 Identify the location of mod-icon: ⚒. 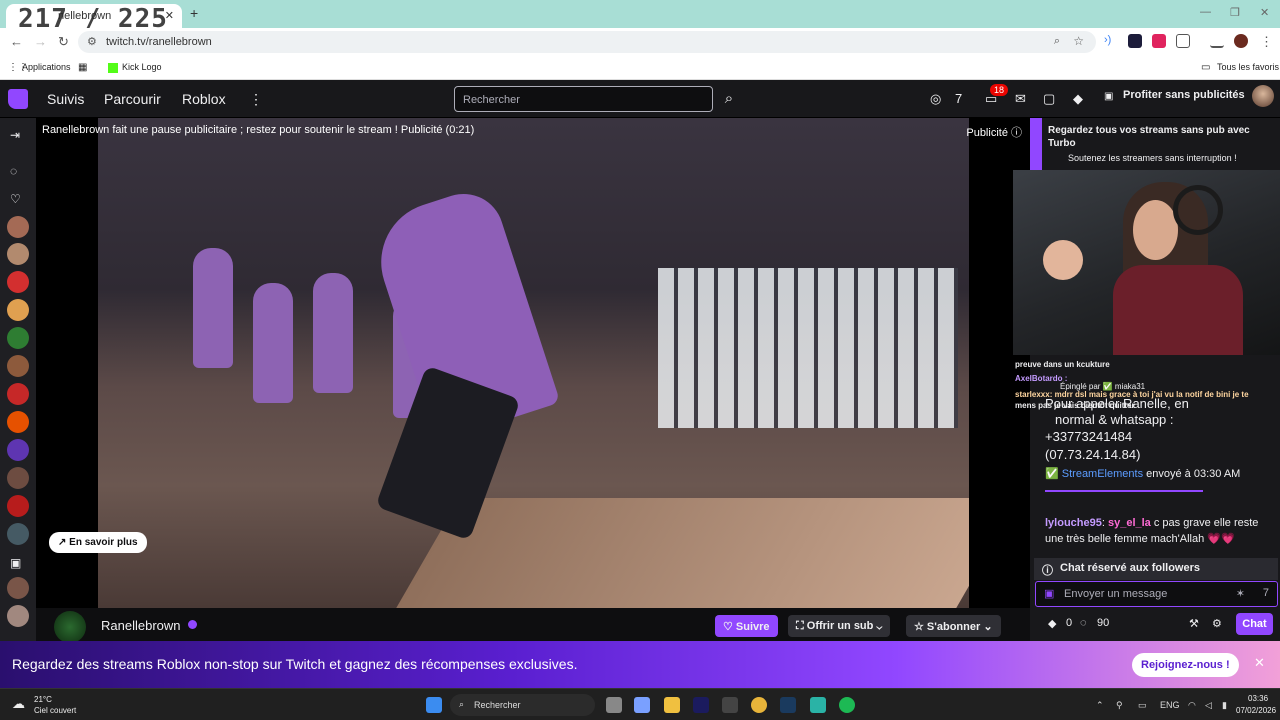
(1194, 623).